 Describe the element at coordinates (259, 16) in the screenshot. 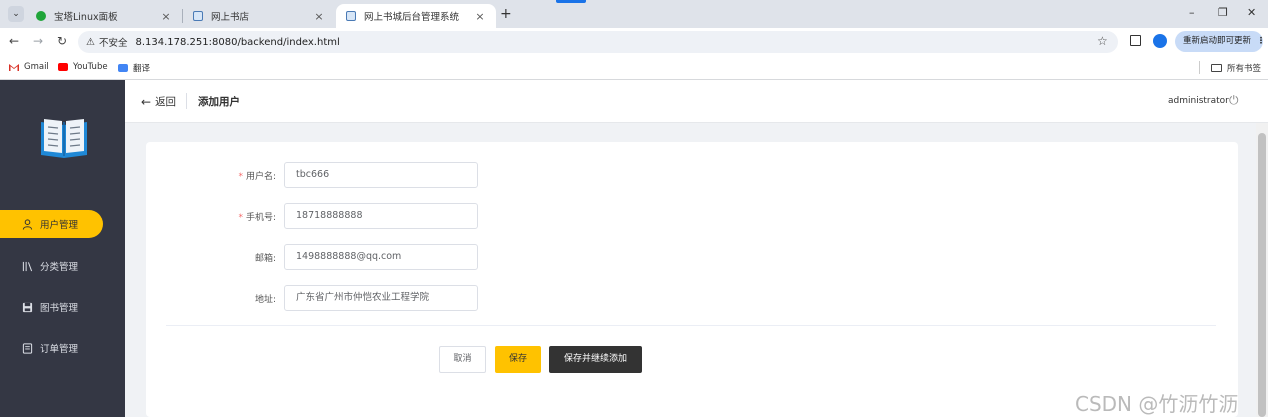

I see `browser-tab-bookstore: 网上书店 ×` at that location.